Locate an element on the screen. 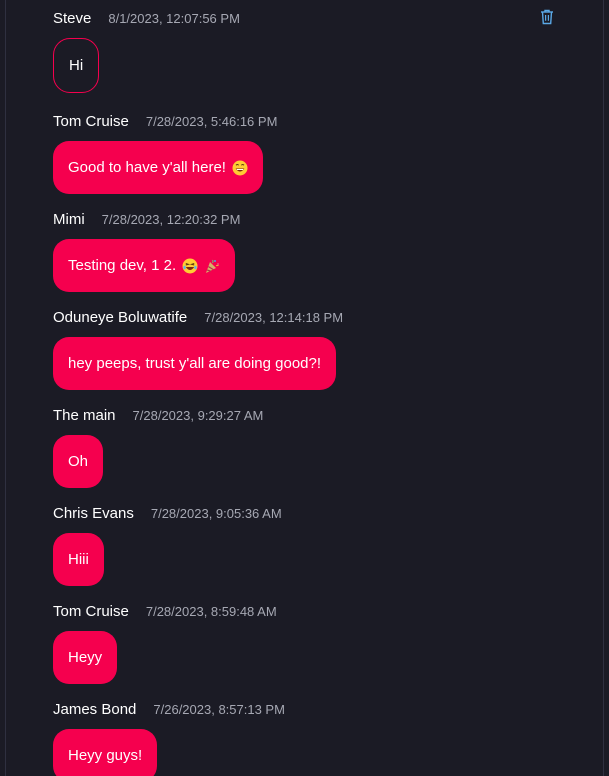 Image resolution: width=609 pixels, height=776 pixels. message-item: The main 7/28/2023, 9:29:27 AM Oh is located at coordinates (316, 447).